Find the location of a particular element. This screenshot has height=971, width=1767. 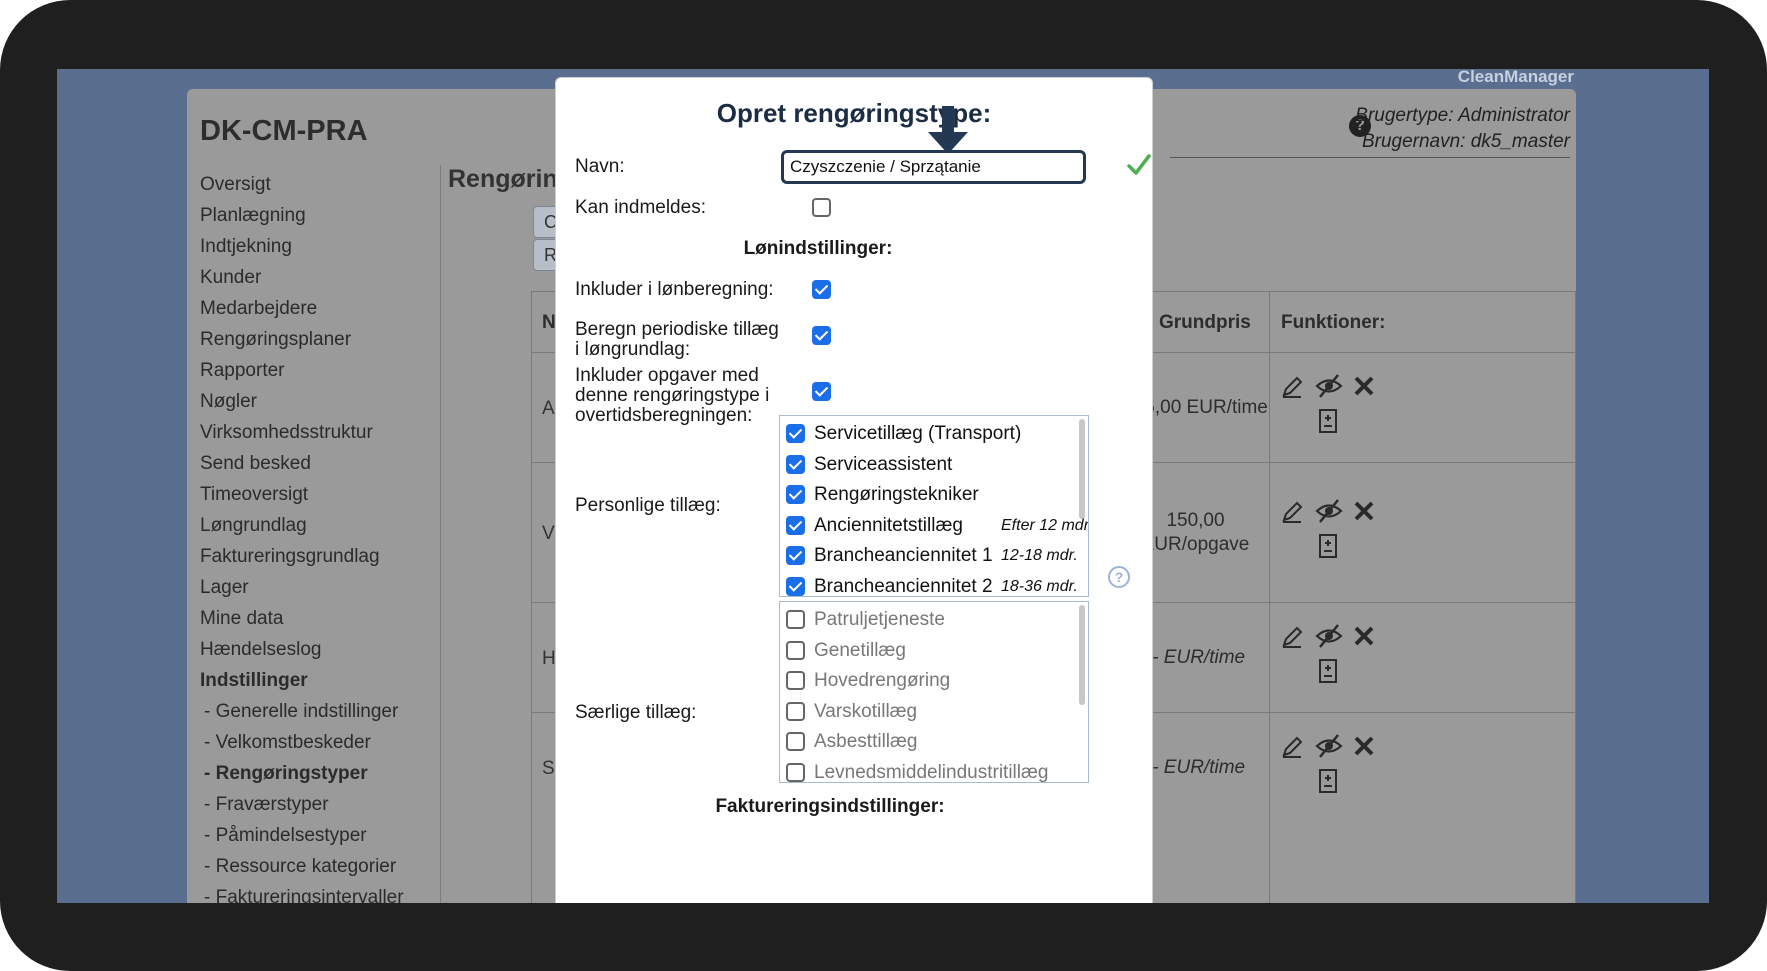

list-item-label: Patruljetjeneste is located at coordinates (879, 619).